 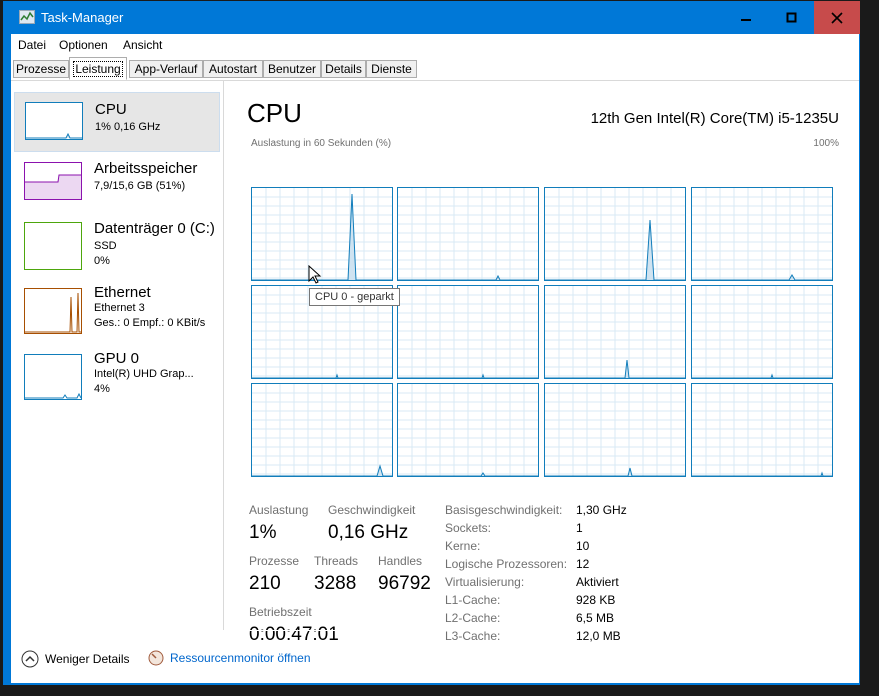 What do you see at coordinates (372, 510) in the screenshot?
I see `speed-label: Geschwindigkeit` at bounding box center [372, 510].